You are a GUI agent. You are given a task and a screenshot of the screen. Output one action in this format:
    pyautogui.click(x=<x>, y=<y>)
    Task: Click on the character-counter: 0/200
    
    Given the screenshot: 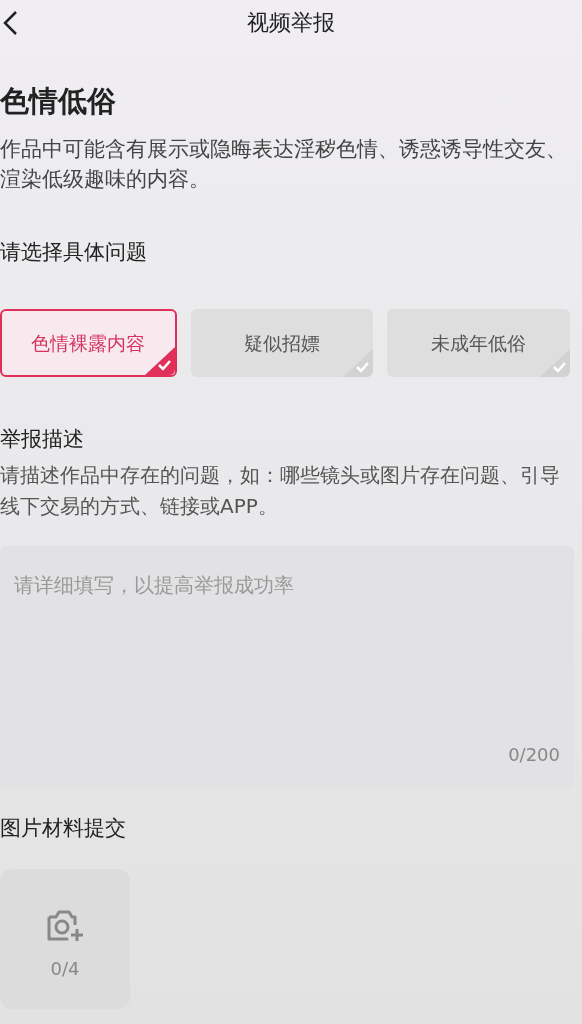 What is the action you would take?
    pyautogui.click(x=534, y=755)
    